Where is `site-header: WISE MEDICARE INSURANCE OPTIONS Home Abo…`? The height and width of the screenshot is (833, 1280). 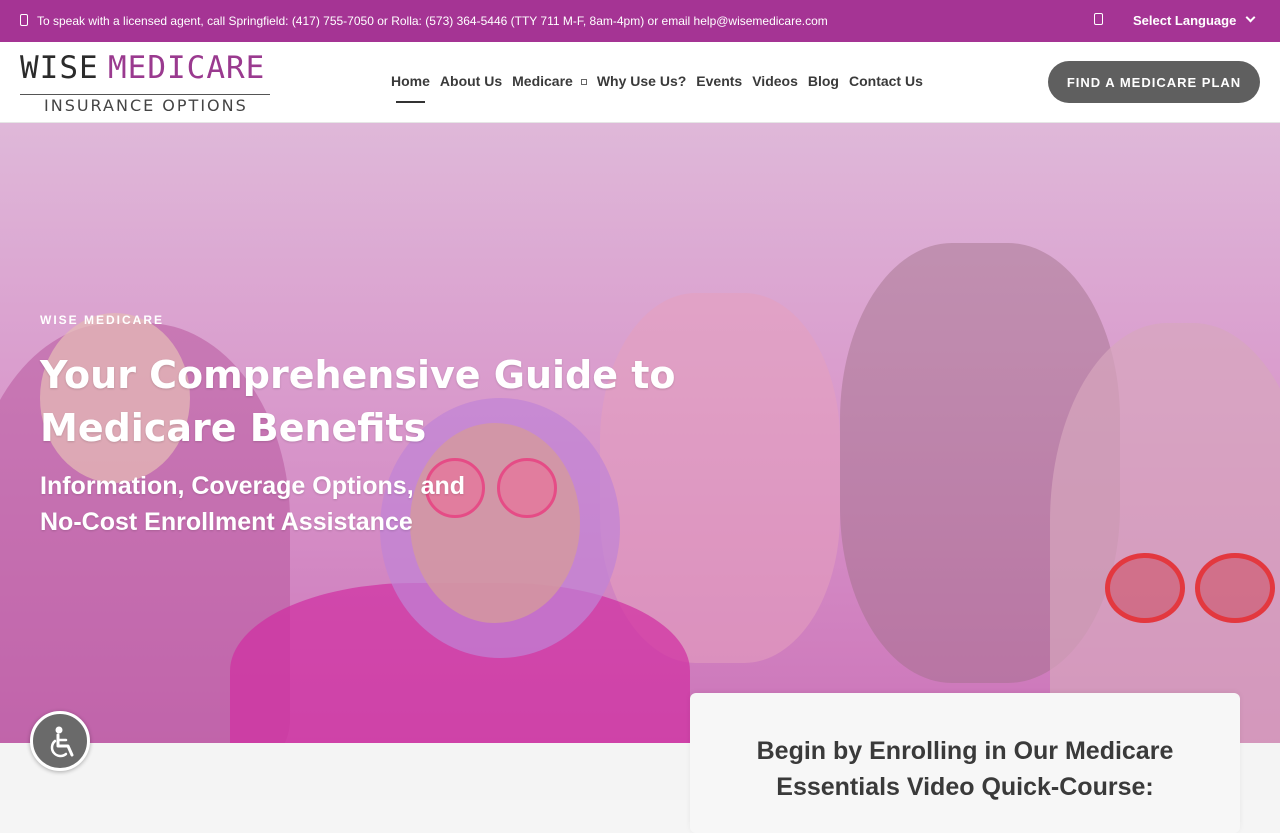
site-header: WISE MEDICARE INSURANCE OPTIONS Home Abo… is located at coordinates (640, 82).